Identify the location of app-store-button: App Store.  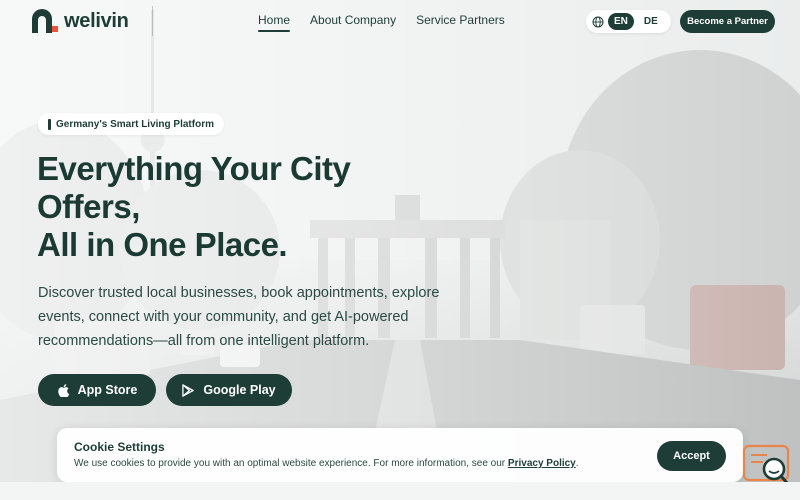
(97, 390).